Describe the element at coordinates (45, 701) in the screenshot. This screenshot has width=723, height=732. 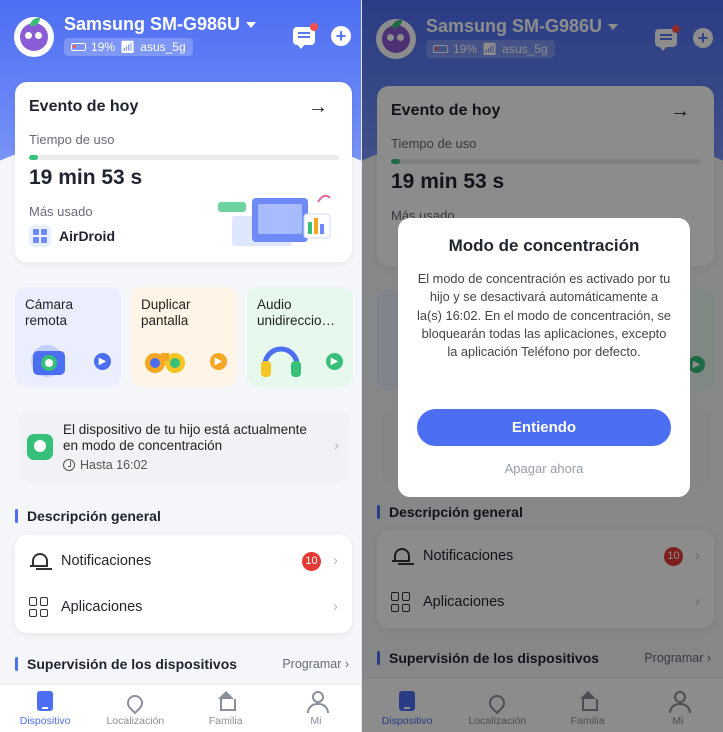
I see `phone-icon` at that location.